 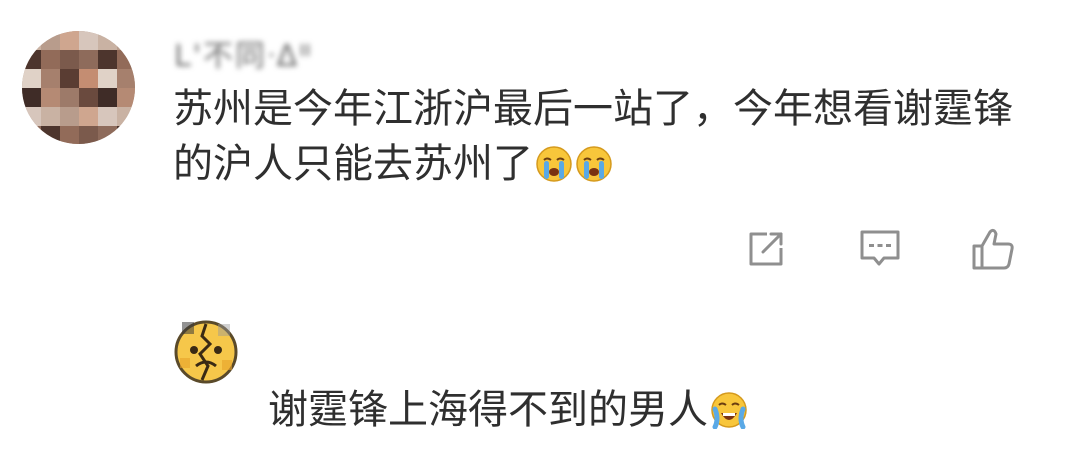 I want to click on thumbs-up-icon, so click(x=993, y=249).